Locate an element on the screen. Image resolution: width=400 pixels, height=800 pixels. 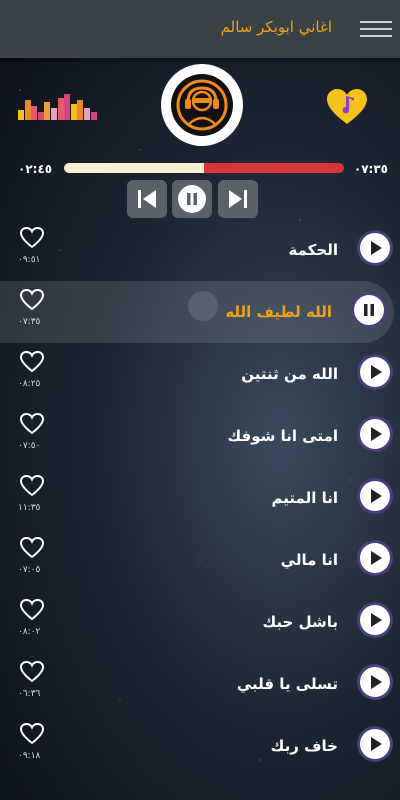
track-title: الله من ثنتين is located at coordinates (289, 374).